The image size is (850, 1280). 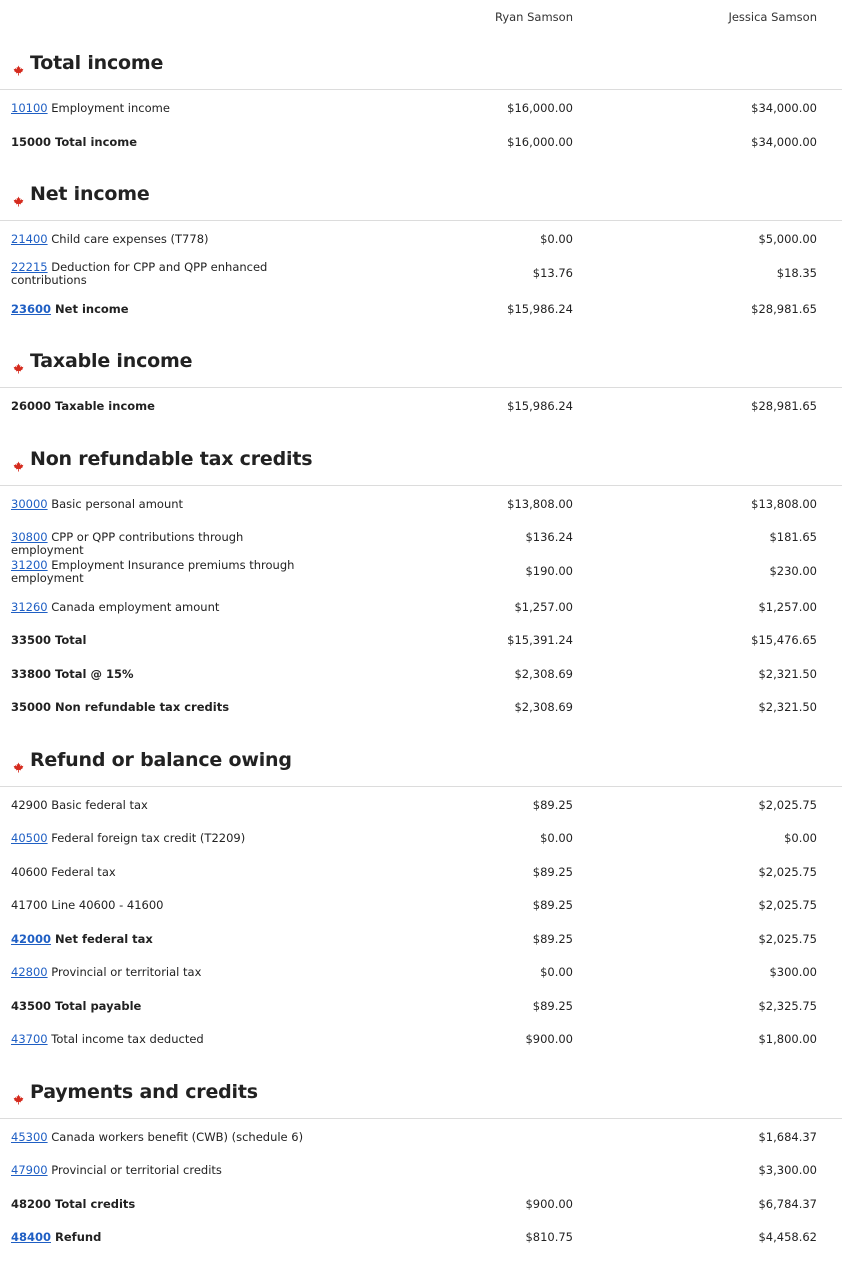 I want to click on person2-amount: $1,257.00, so click(x=787, y=606).